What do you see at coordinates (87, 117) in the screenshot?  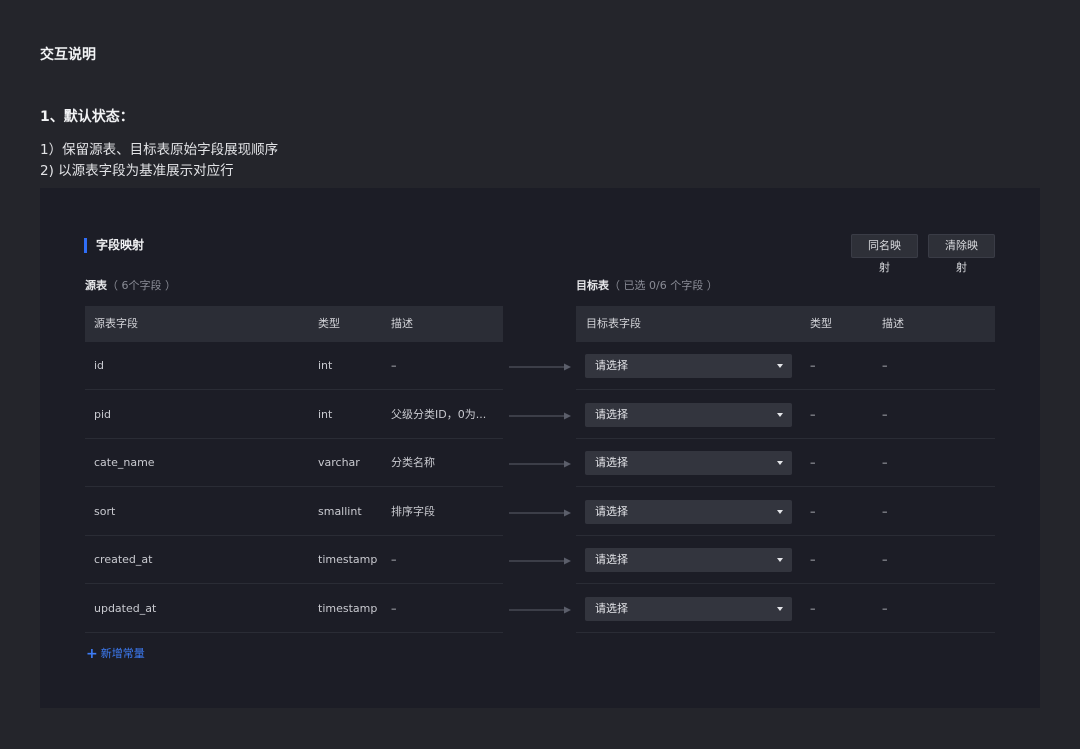 I see `section-title: 1、默认状态：` at bounding box center [87, 117].